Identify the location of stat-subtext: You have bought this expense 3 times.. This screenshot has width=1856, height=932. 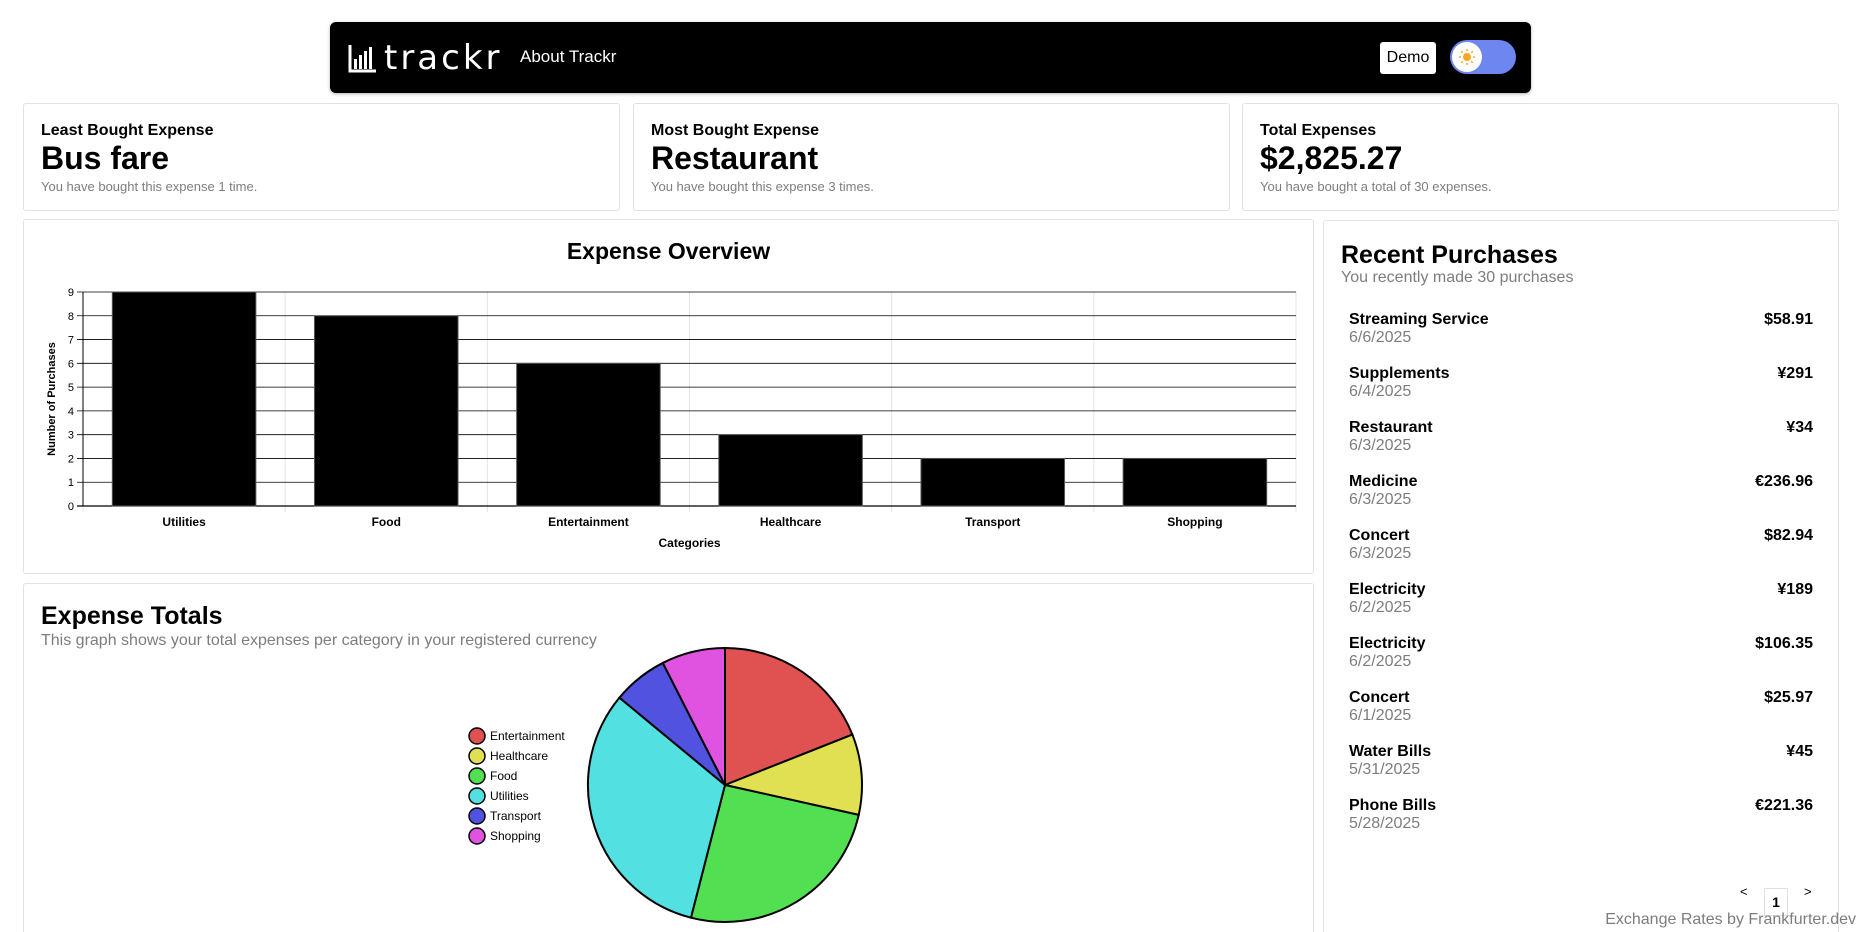
(762, 186).